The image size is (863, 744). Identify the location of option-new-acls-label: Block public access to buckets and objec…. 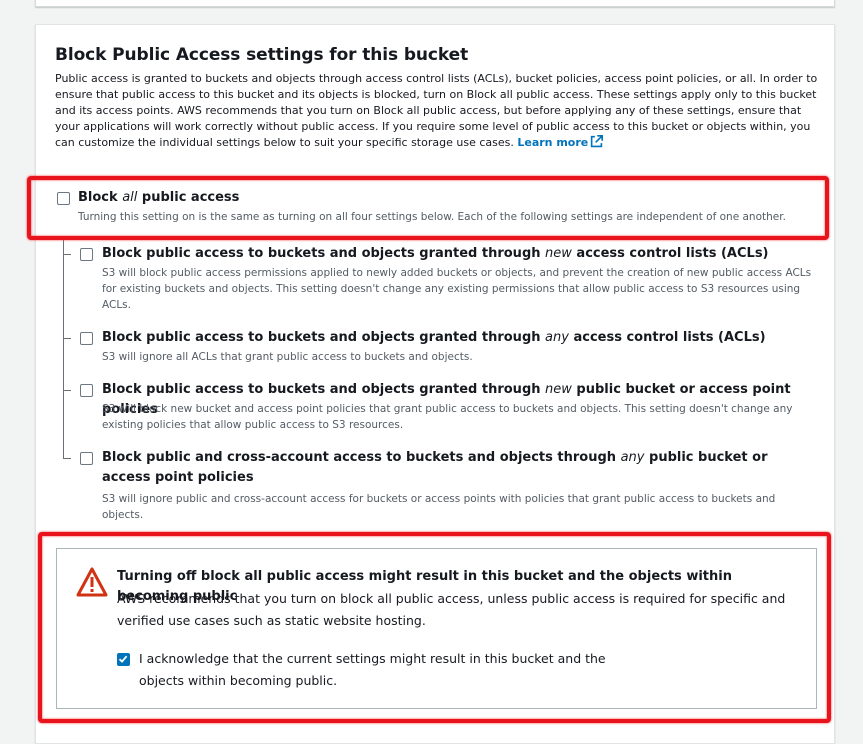
(435, 253).